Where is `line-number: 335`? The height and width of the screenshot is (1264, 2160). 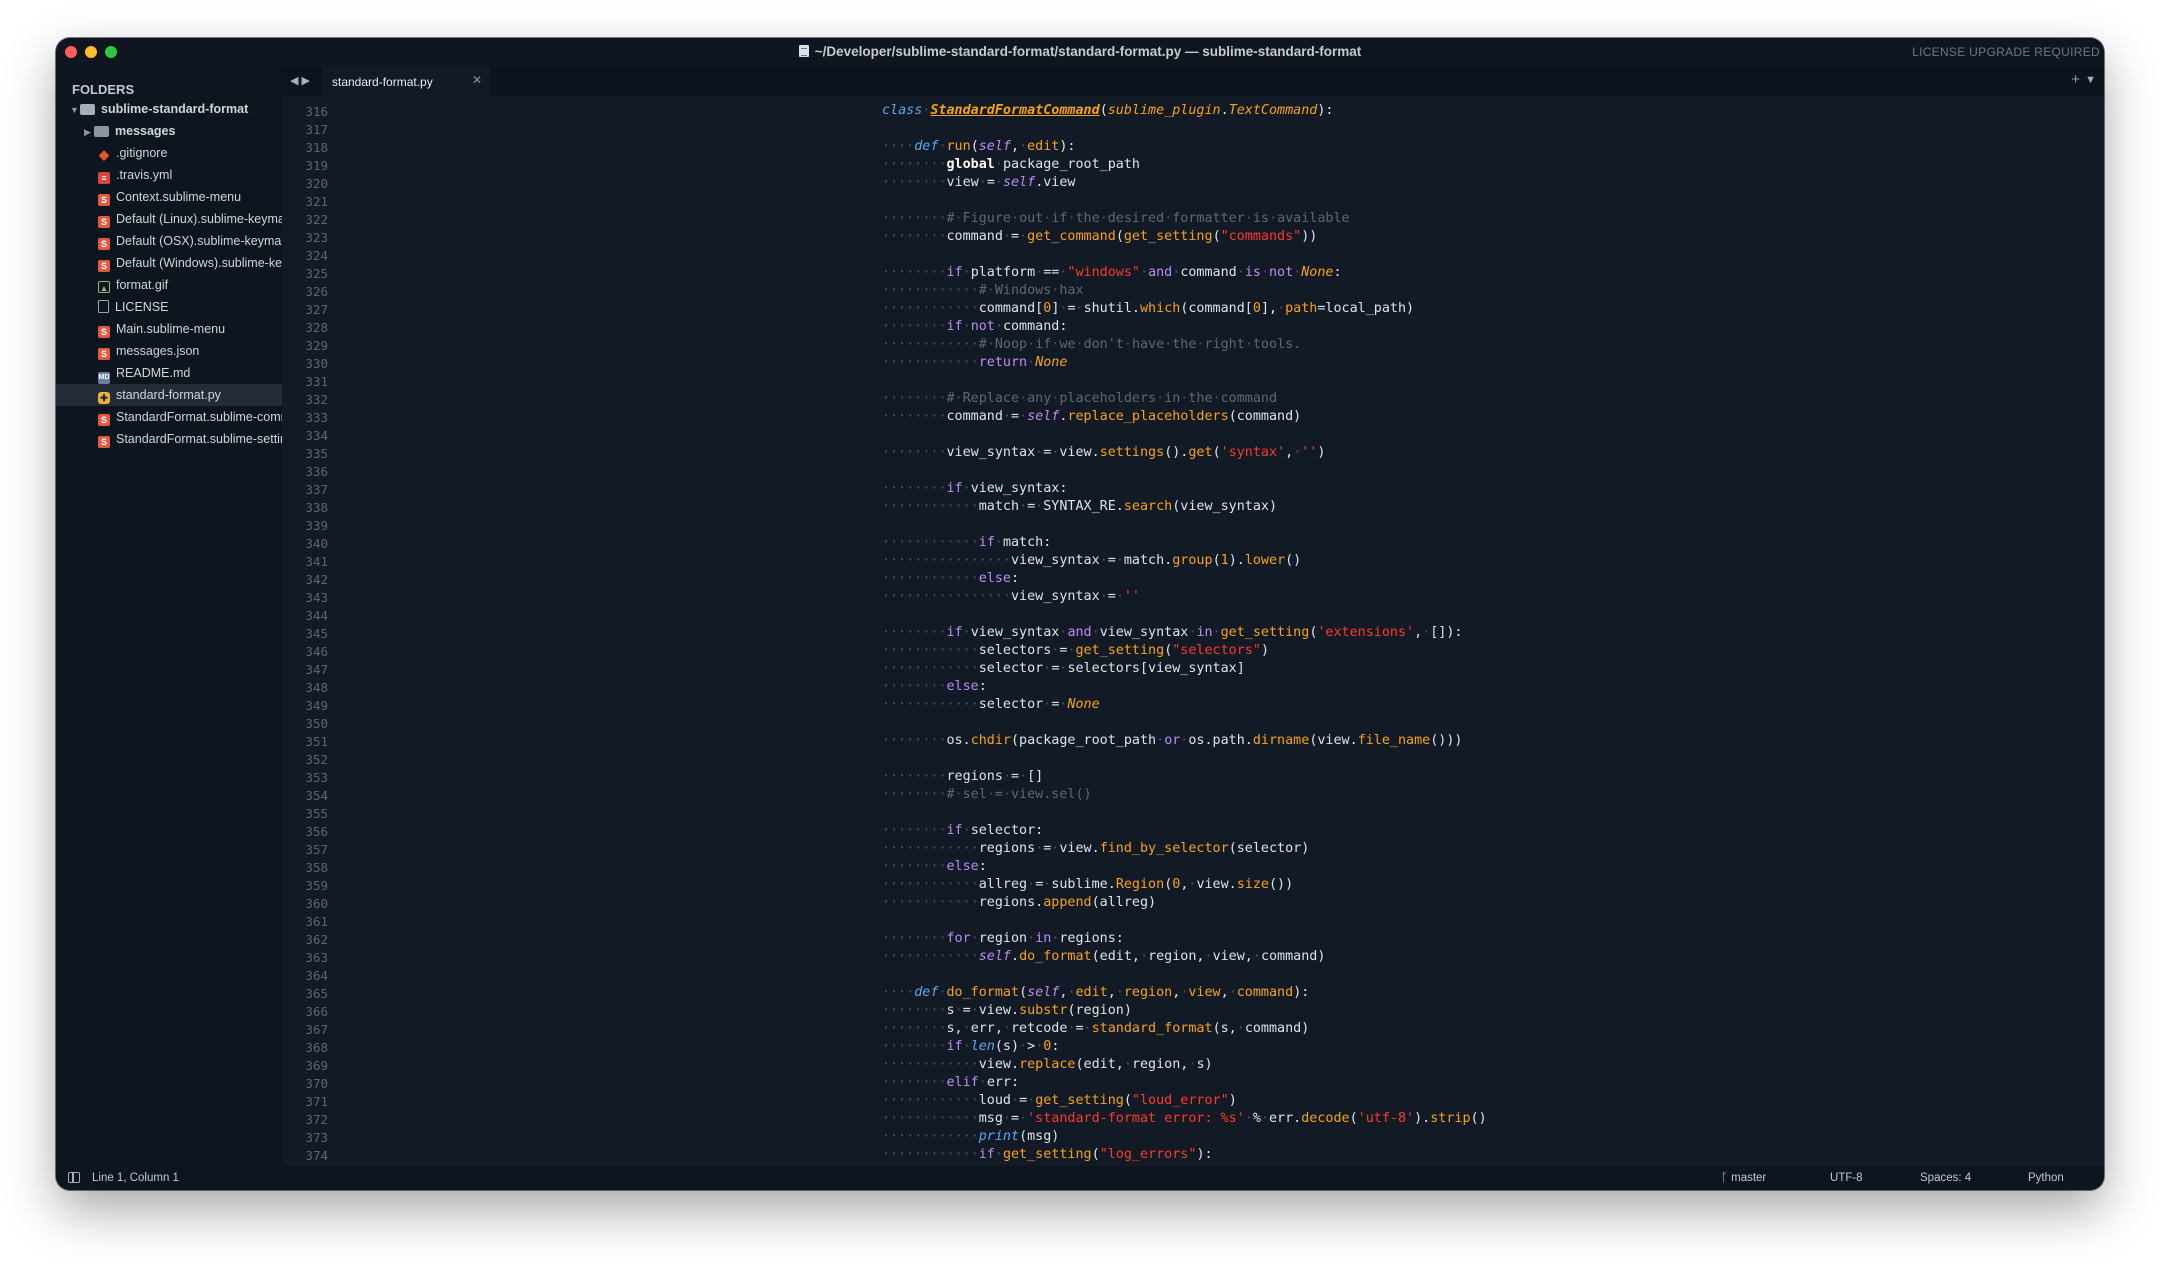 line-number: 335 is located at coordinates (316, 453).